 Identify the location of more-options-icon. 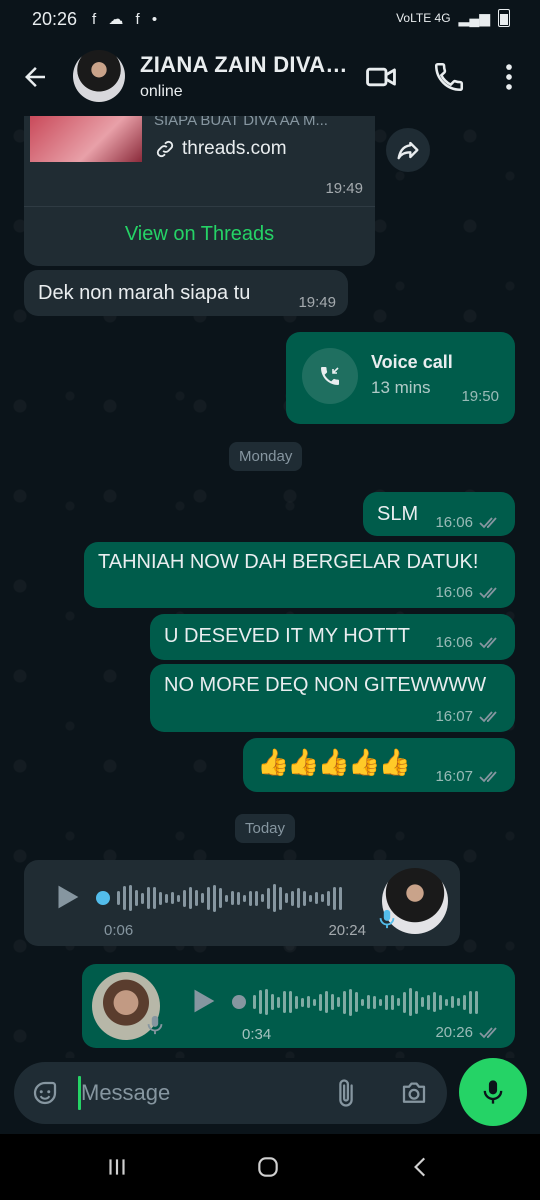
(509, 77).